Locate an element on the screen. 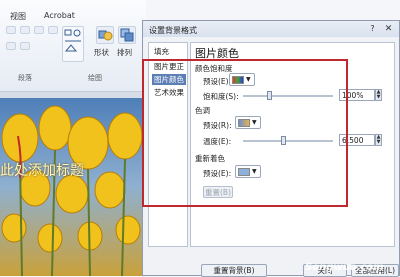 The width and height of the screenshot is (400, 277). align-center-icon is located at coordinates (25, 30).